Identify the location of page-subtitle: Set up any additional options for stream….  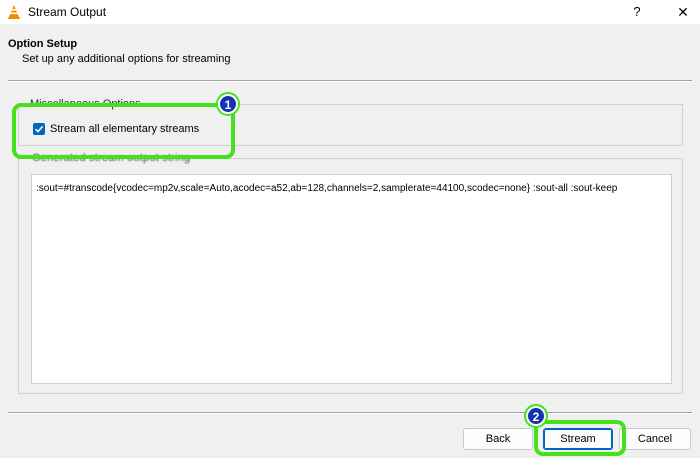
(126, 59).